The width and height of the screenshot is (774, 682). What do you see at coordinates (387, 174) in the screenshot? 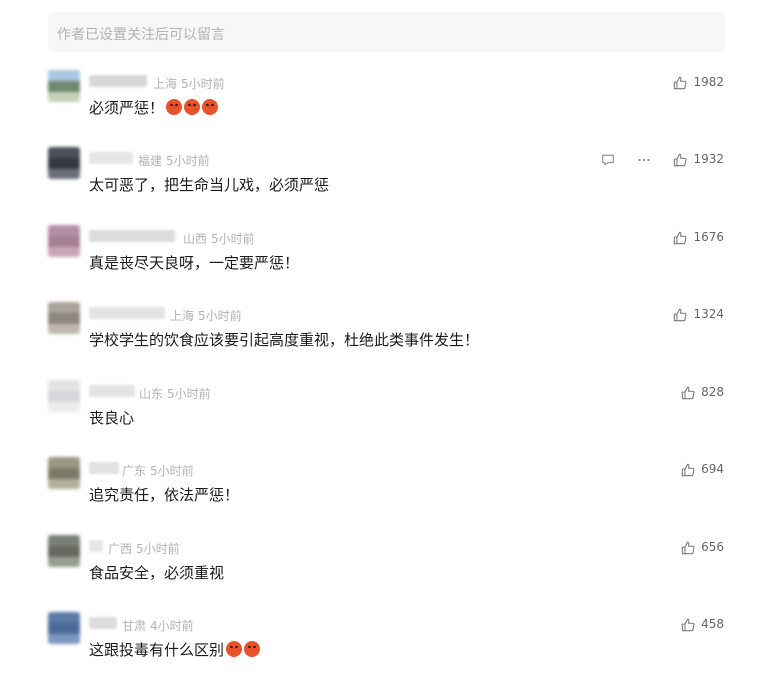
I see `comment-item: 福建 5小时前太可恶了，把生命当儿戏，必须严惩 1932` at bounding box center [387, 174].